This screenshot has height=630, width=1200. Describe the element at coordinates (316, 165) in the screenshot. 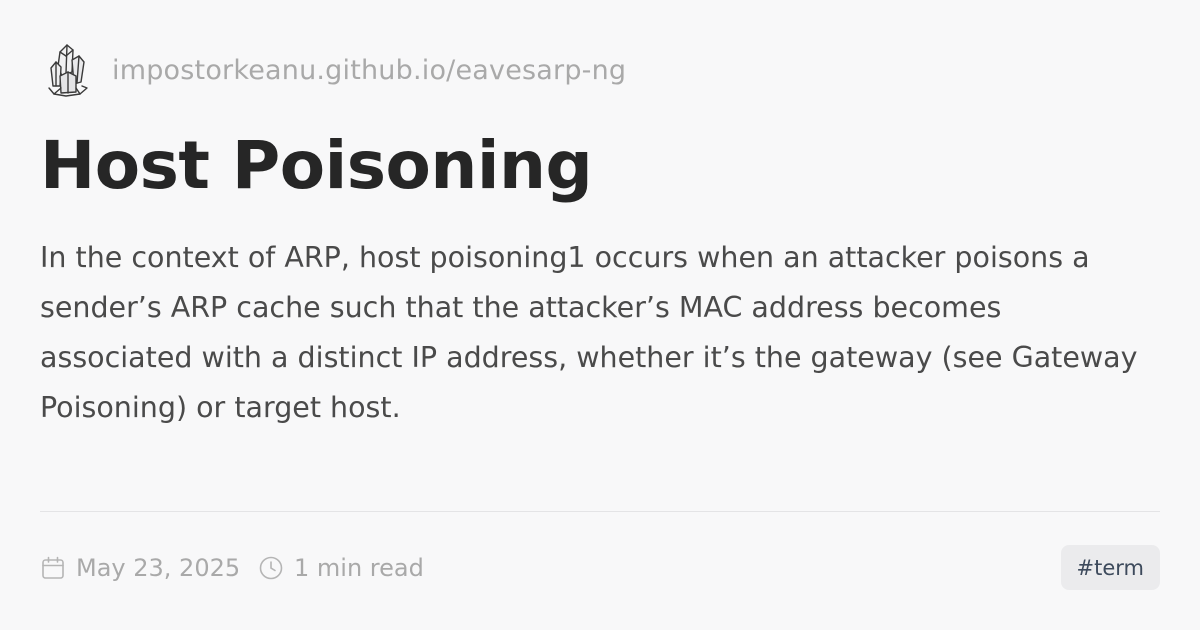

I see `page-title: Host Poisoning` at that location.